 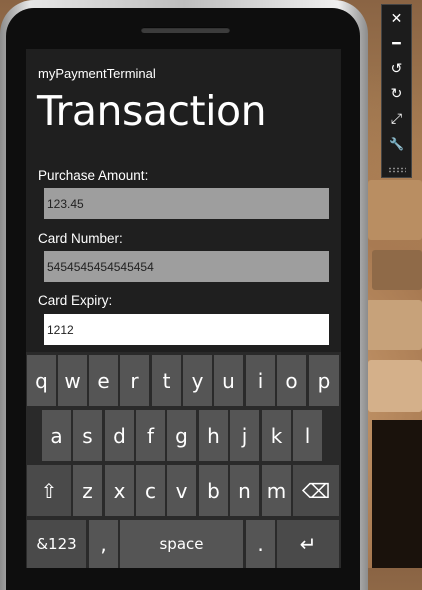 What do you see at coordinates (166, 380) in the screenshot?
I see `key-t: t` at bounding box center [166, 380].